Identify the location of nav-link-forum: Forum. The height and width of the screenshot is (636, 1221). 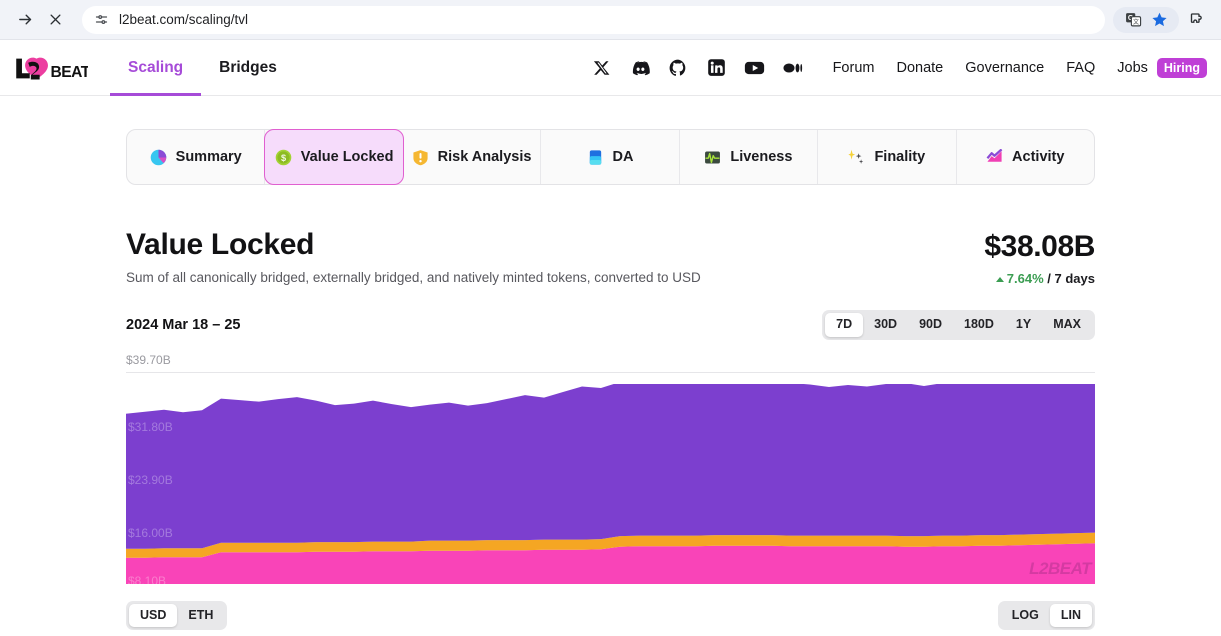
(854, 68).